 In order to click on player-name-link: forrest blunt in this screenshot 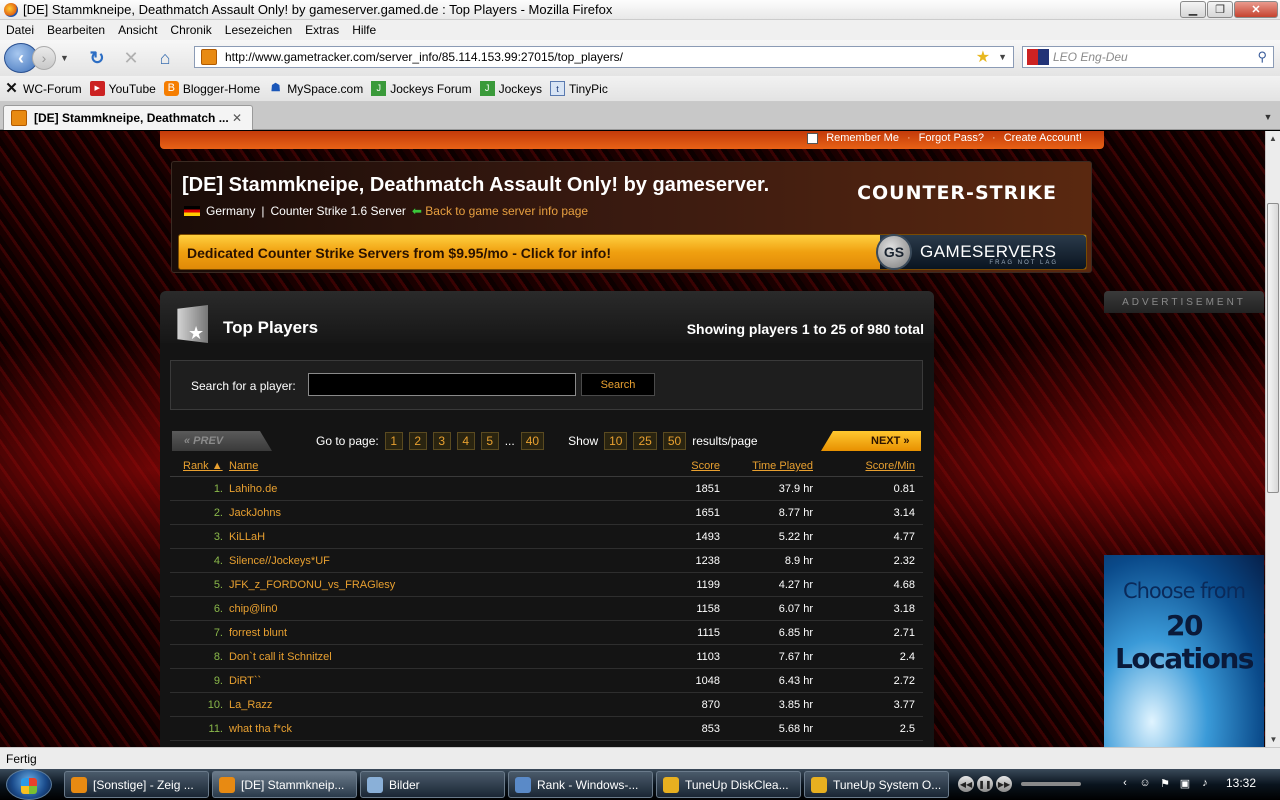, I will do `click(258, 633)`.